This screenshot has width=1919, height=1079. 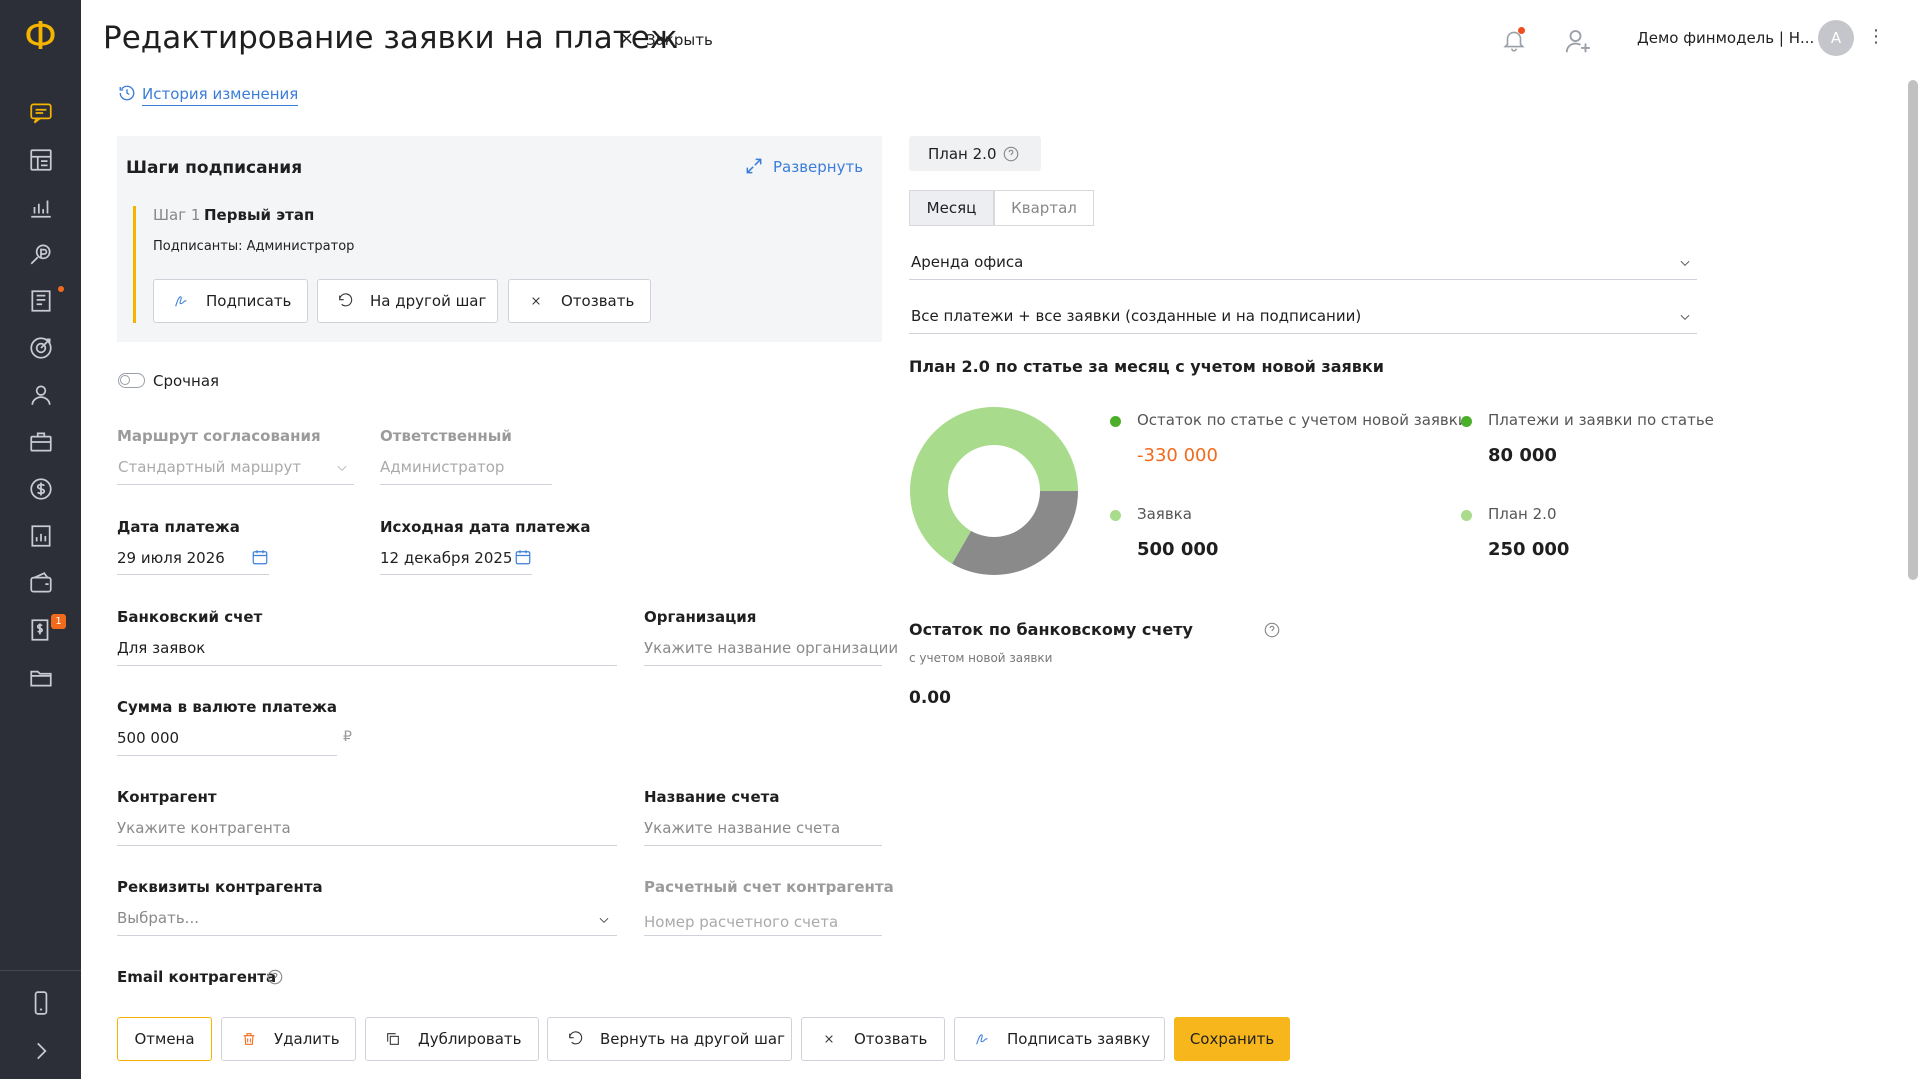 I want to click on history-icon, so click(x=127, y=95).